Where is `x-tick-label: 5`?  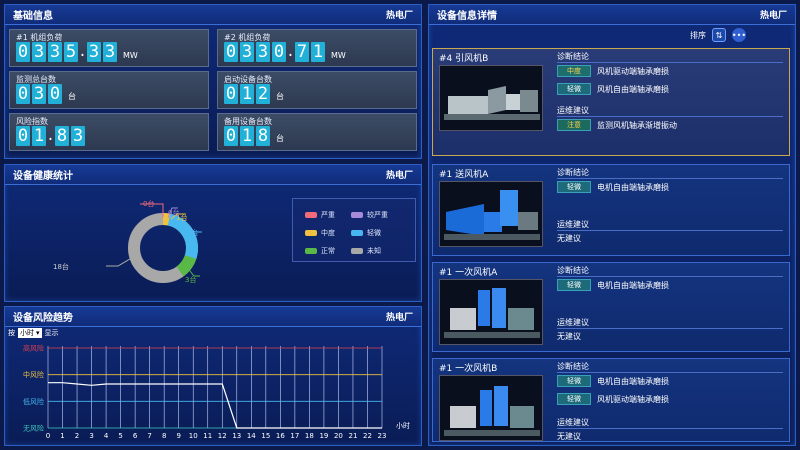 x-tick-label: 5 is located at coordinates (120, 436).